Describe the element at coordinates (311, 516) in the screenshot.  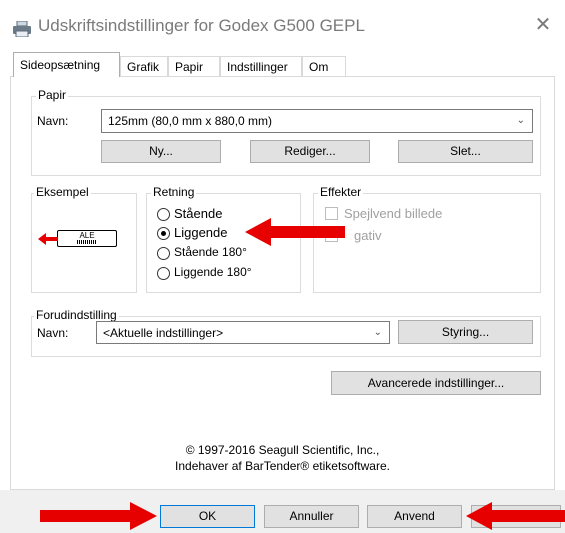
I see `cancel-button: Annuller` at that location.